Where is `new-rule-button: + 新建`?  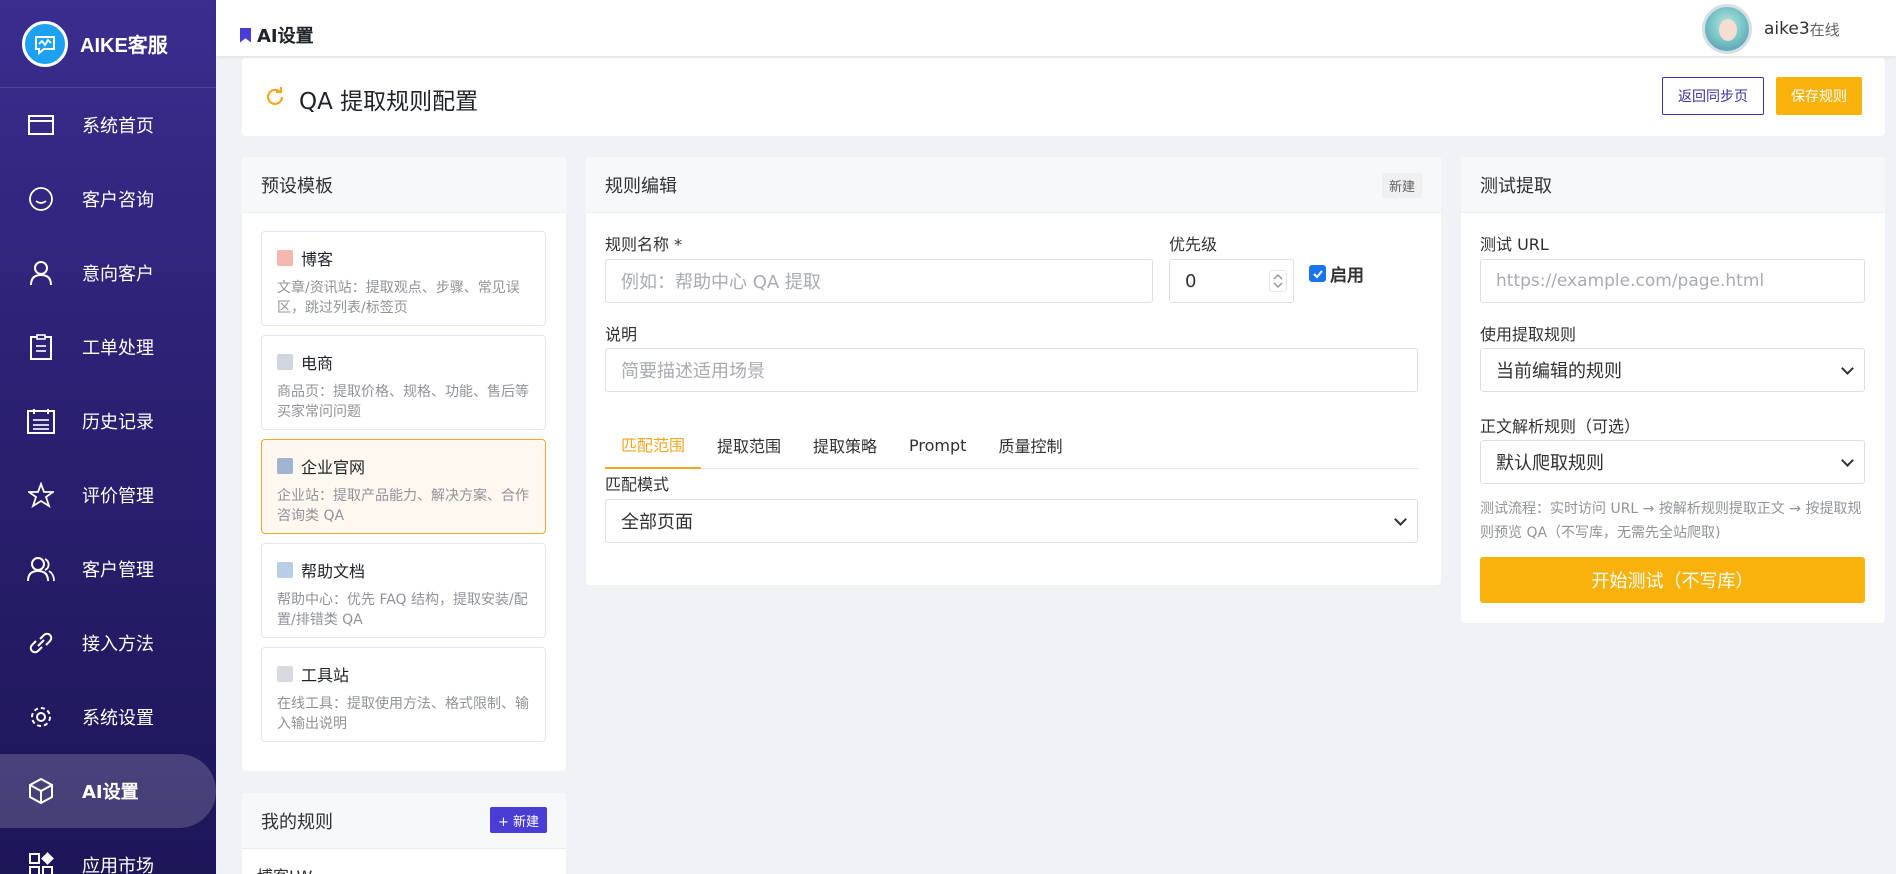
new-rule-button: + 新建 is located at coordinates (518, 820).